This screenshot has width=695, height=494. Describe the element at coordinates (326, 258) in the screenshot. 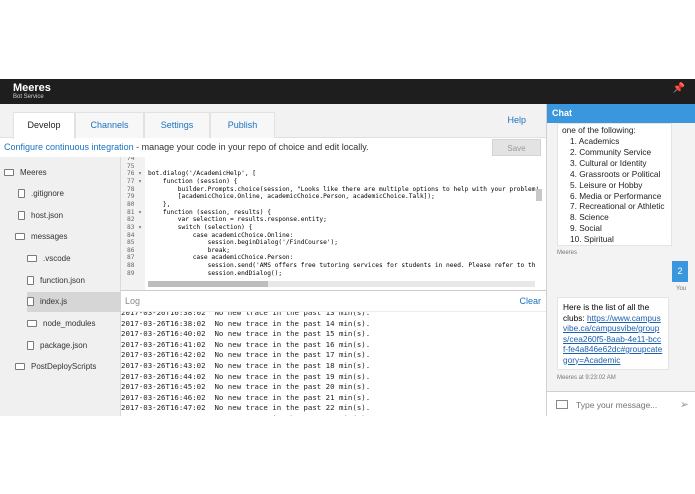

I see `code-line: 87 case academicChoice.Person:` at that location.